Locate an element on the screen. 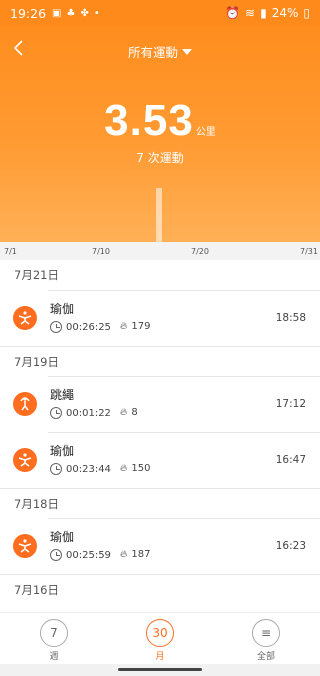  signal-icon: ▮ is located at coordinates (263, 13).